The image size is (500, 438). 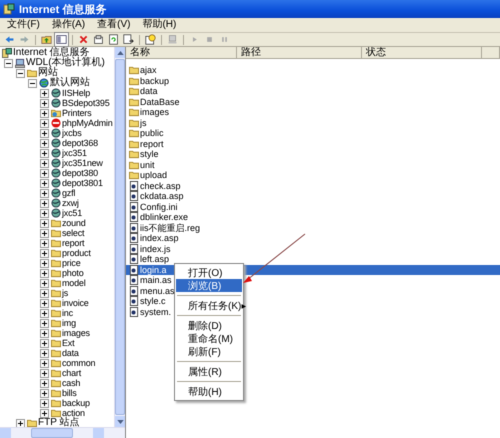 I want to click on tree-item: img, so click(x=69, y=323).